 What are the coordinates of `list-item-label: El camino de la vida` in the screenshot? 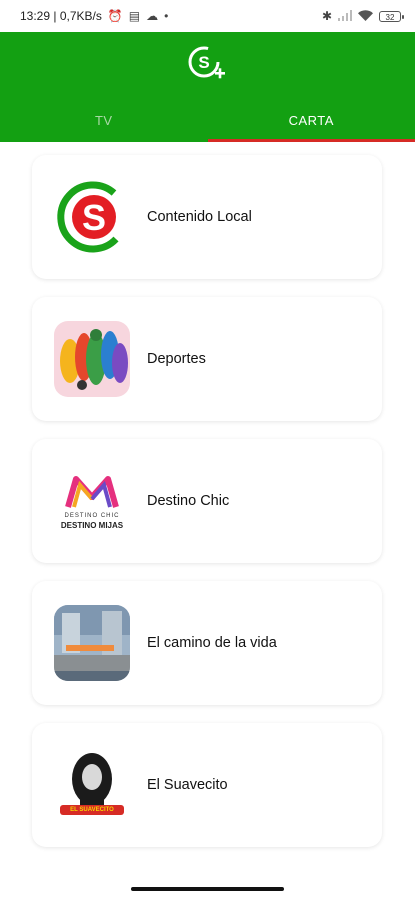 It's located at (212, 643).